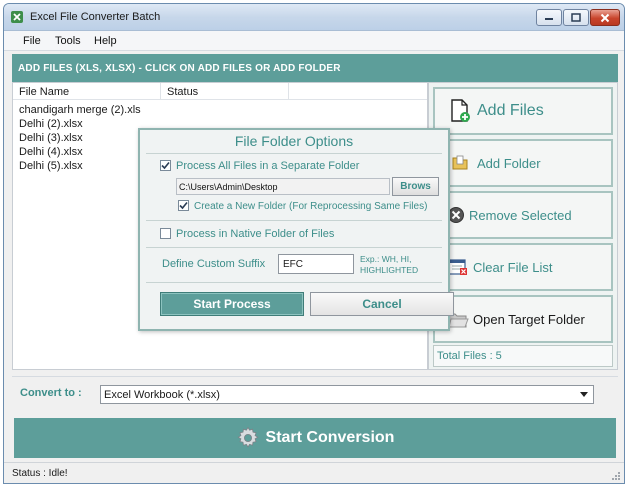  I want to click on clear-file-list-label: Clear File List, so click(513, 267).